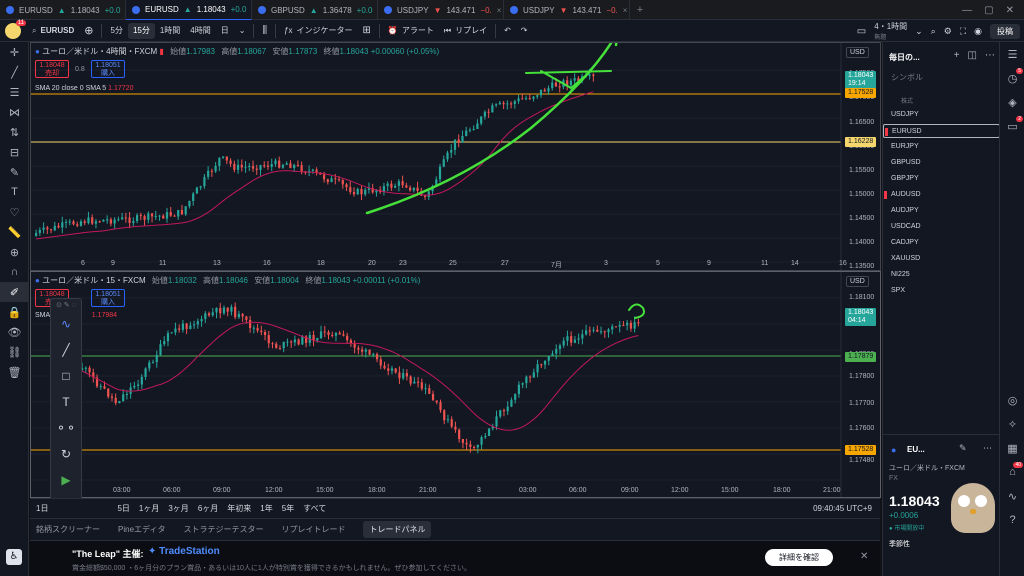 Image resolution: width=1024 pixels, height=576 pixels. What do you see at coordinates (972, 55) in the screenshot?
I see `layout-icon: ◫` at bounding box center [972, 55].